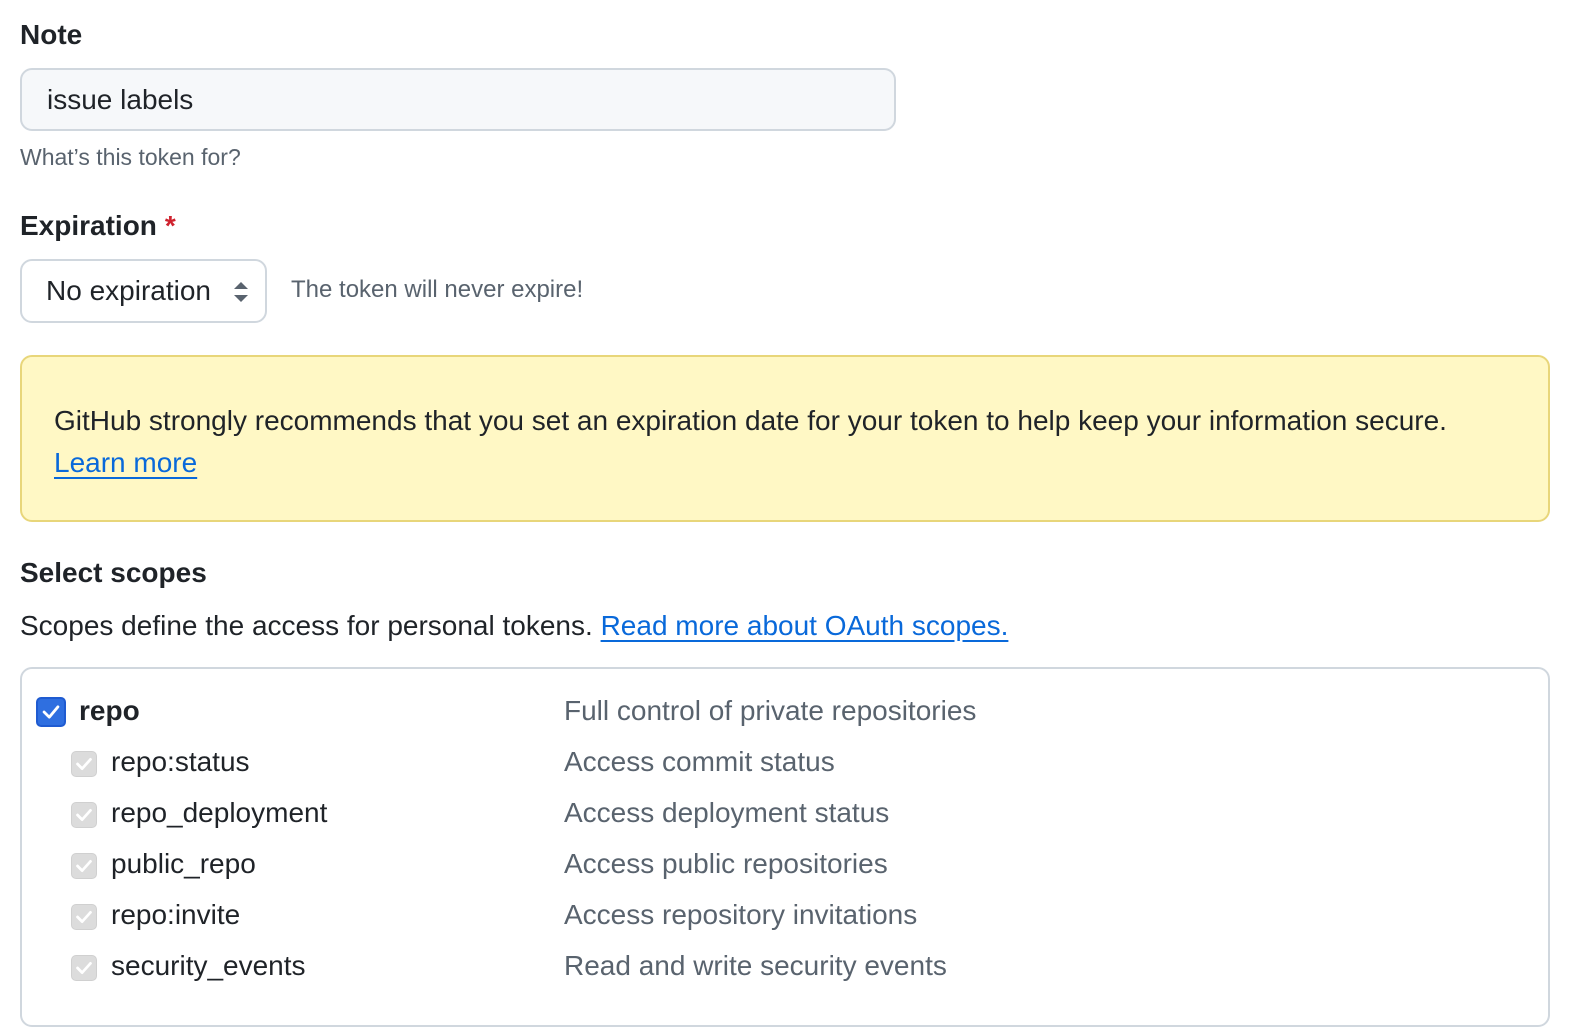 Image resolution: width=1574 pixels, height=1027 pixels. I want to click on learn-more-link: Learn more, so click(125, 462).